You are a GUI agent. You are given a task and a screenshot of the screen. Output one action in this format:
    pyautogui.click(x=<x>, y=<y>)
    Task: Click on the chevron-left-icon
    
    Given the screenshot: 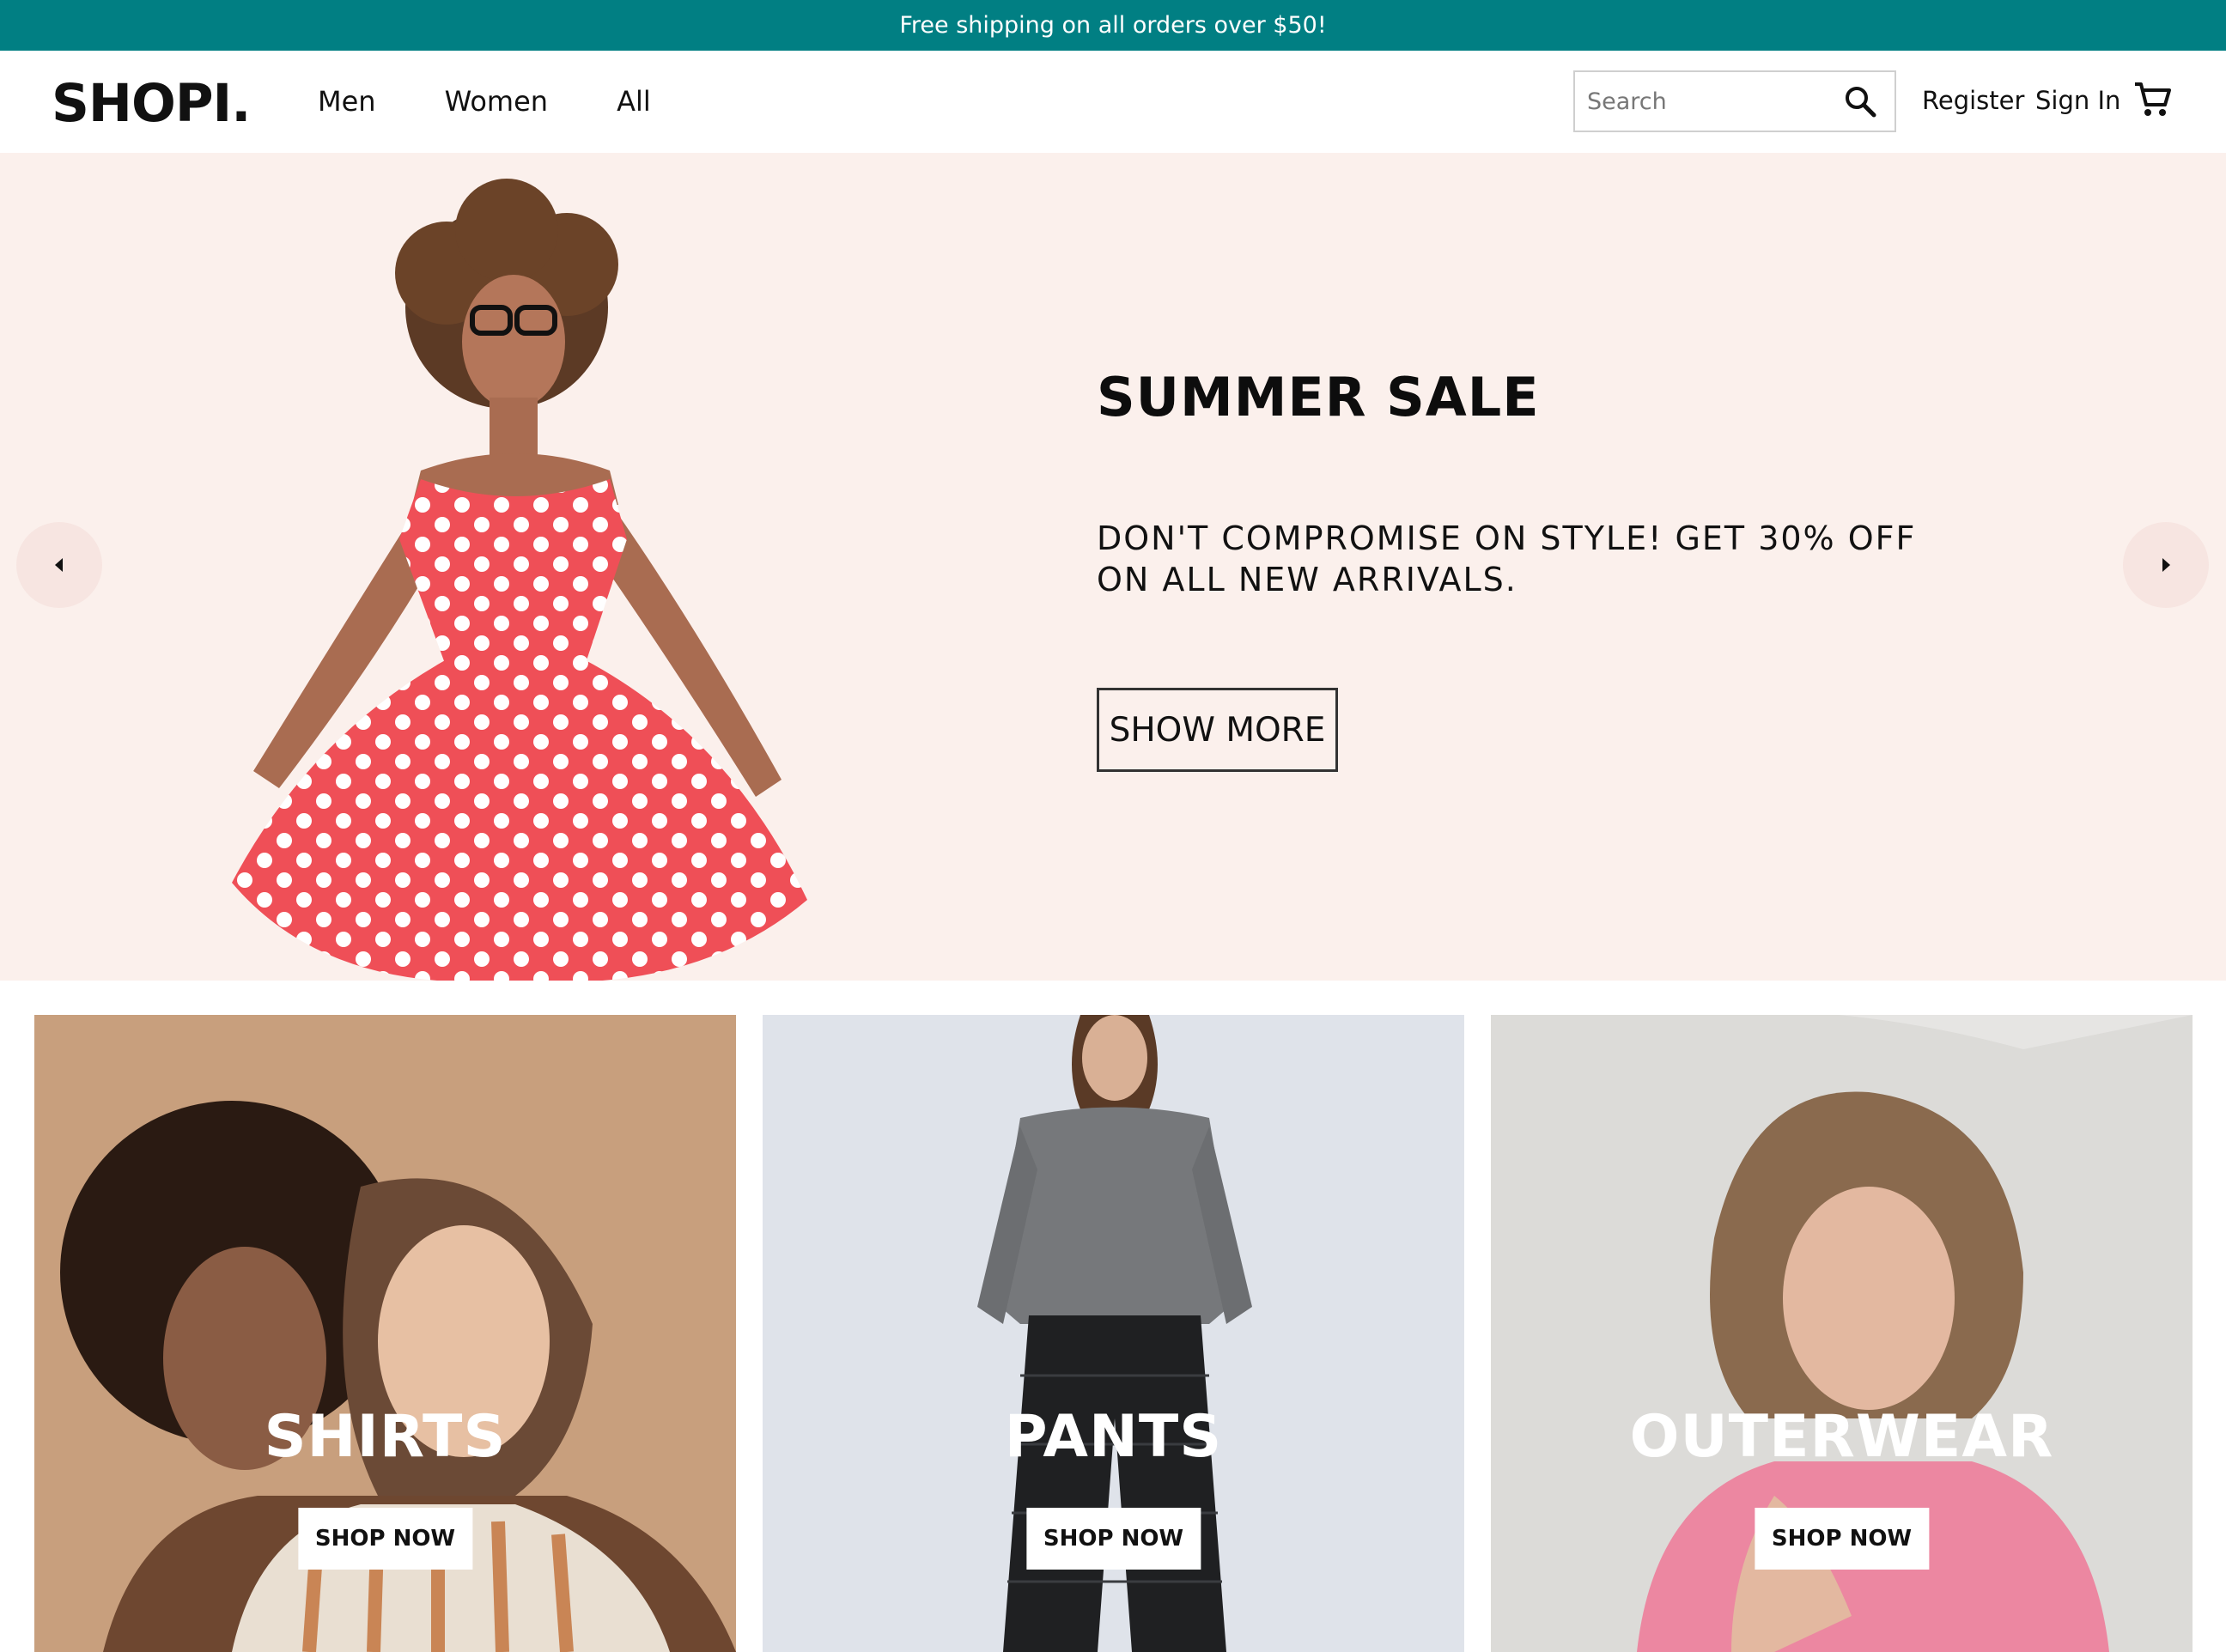 What is the action you would take?
    pyautogui.click(x=59, y=565)
    